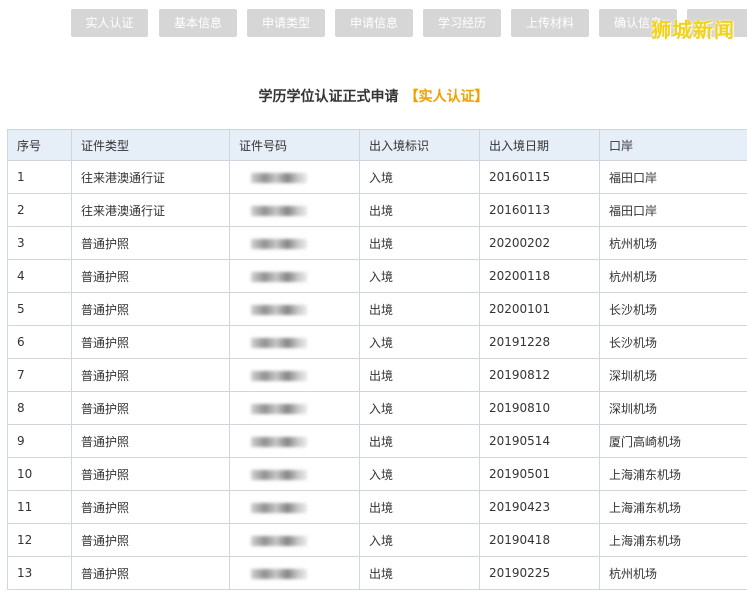 The height and width of the screenshot is (593, 747). What do you see at coordinates (198, 23) in the screenshot?
I see `step-tab-basic-info: 基本信息` at bounding box center [198, 23].